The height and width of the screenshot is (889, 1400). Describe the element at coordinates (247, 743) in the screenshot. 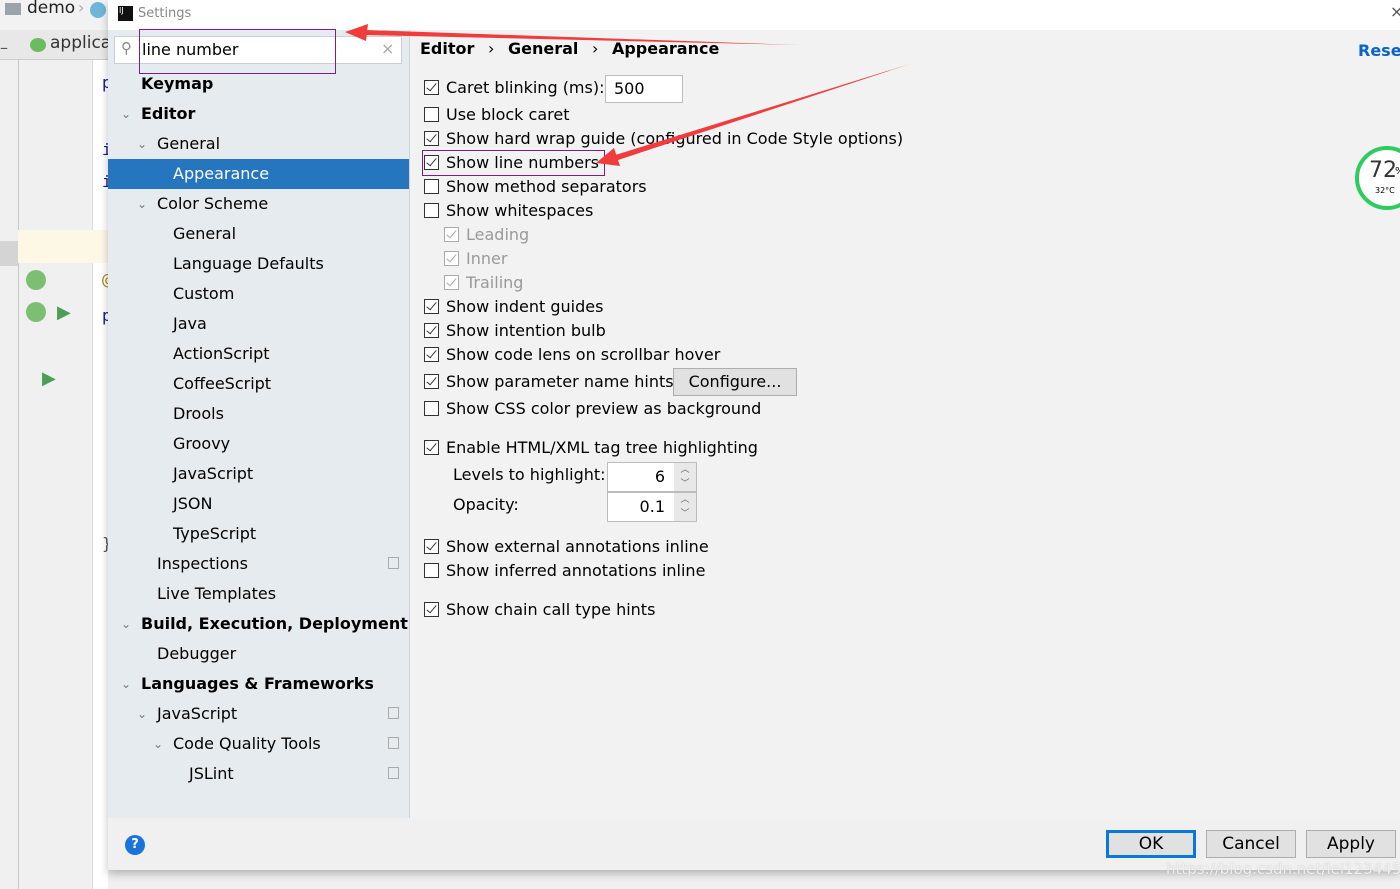

I see `tree-item-label: Code Quality Tools` at that location.